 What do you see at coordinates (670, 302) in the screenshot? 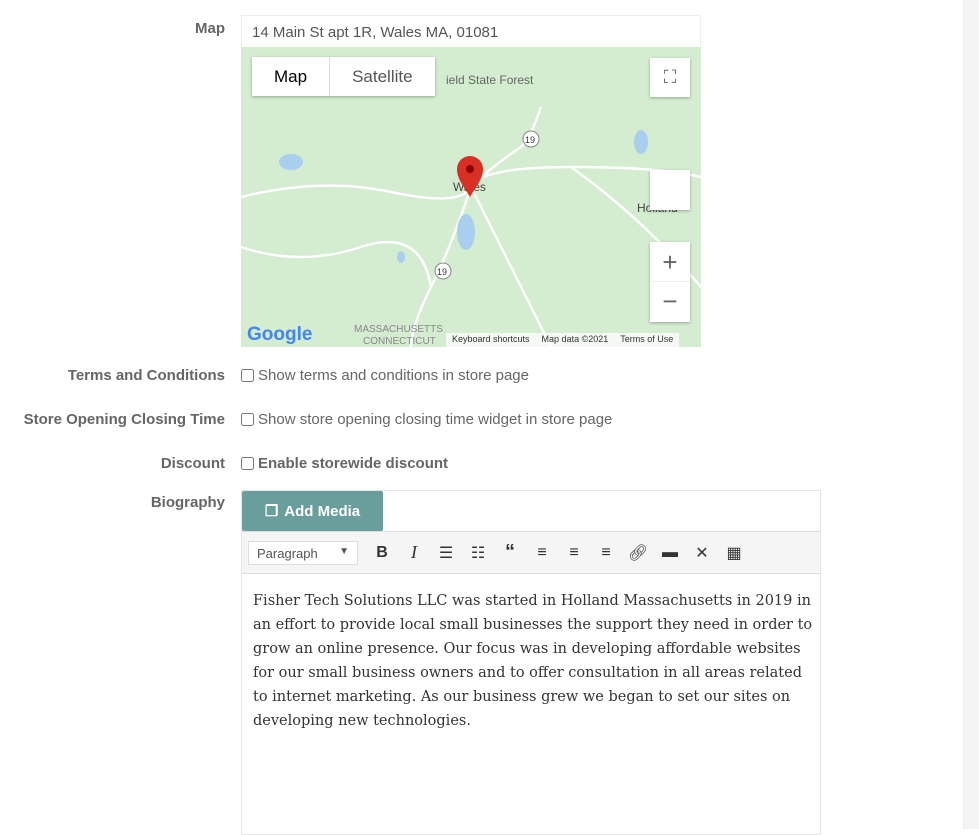
I see `zoom-out-button: −` at bounding box center [670, 302].